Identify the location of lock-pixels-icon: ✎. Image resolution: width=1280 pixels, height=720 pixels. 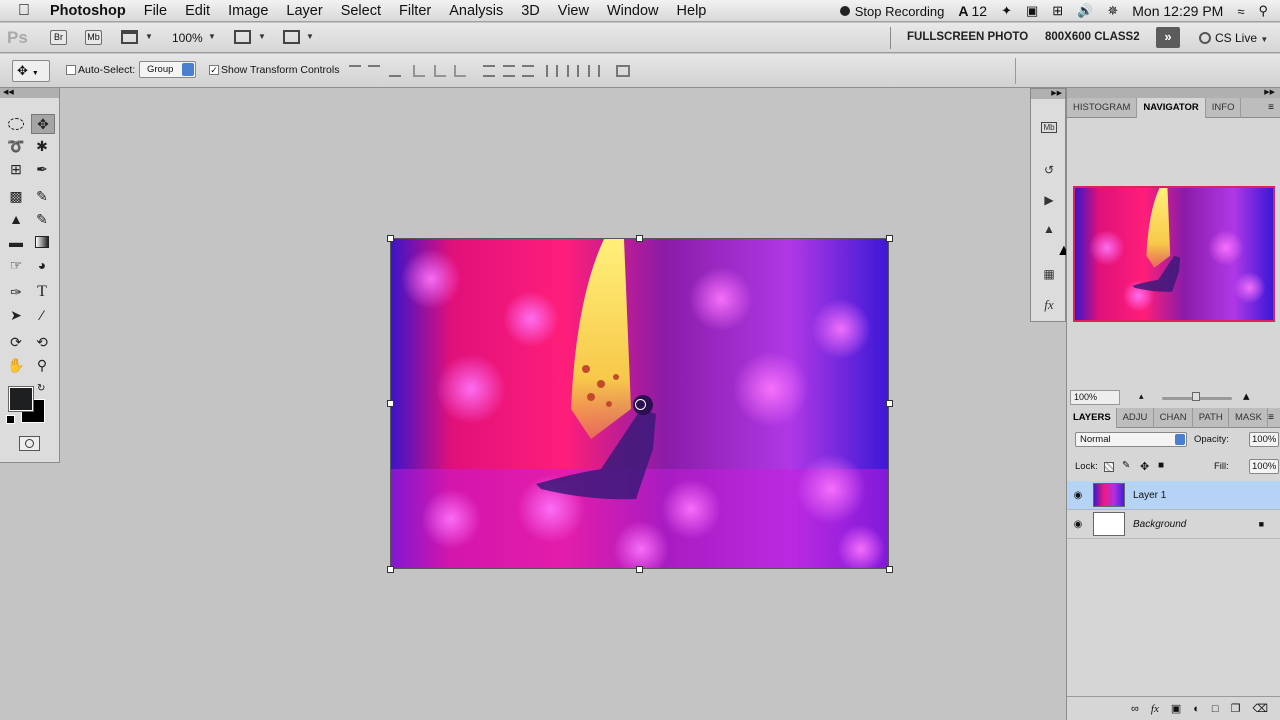
(1126, 465).